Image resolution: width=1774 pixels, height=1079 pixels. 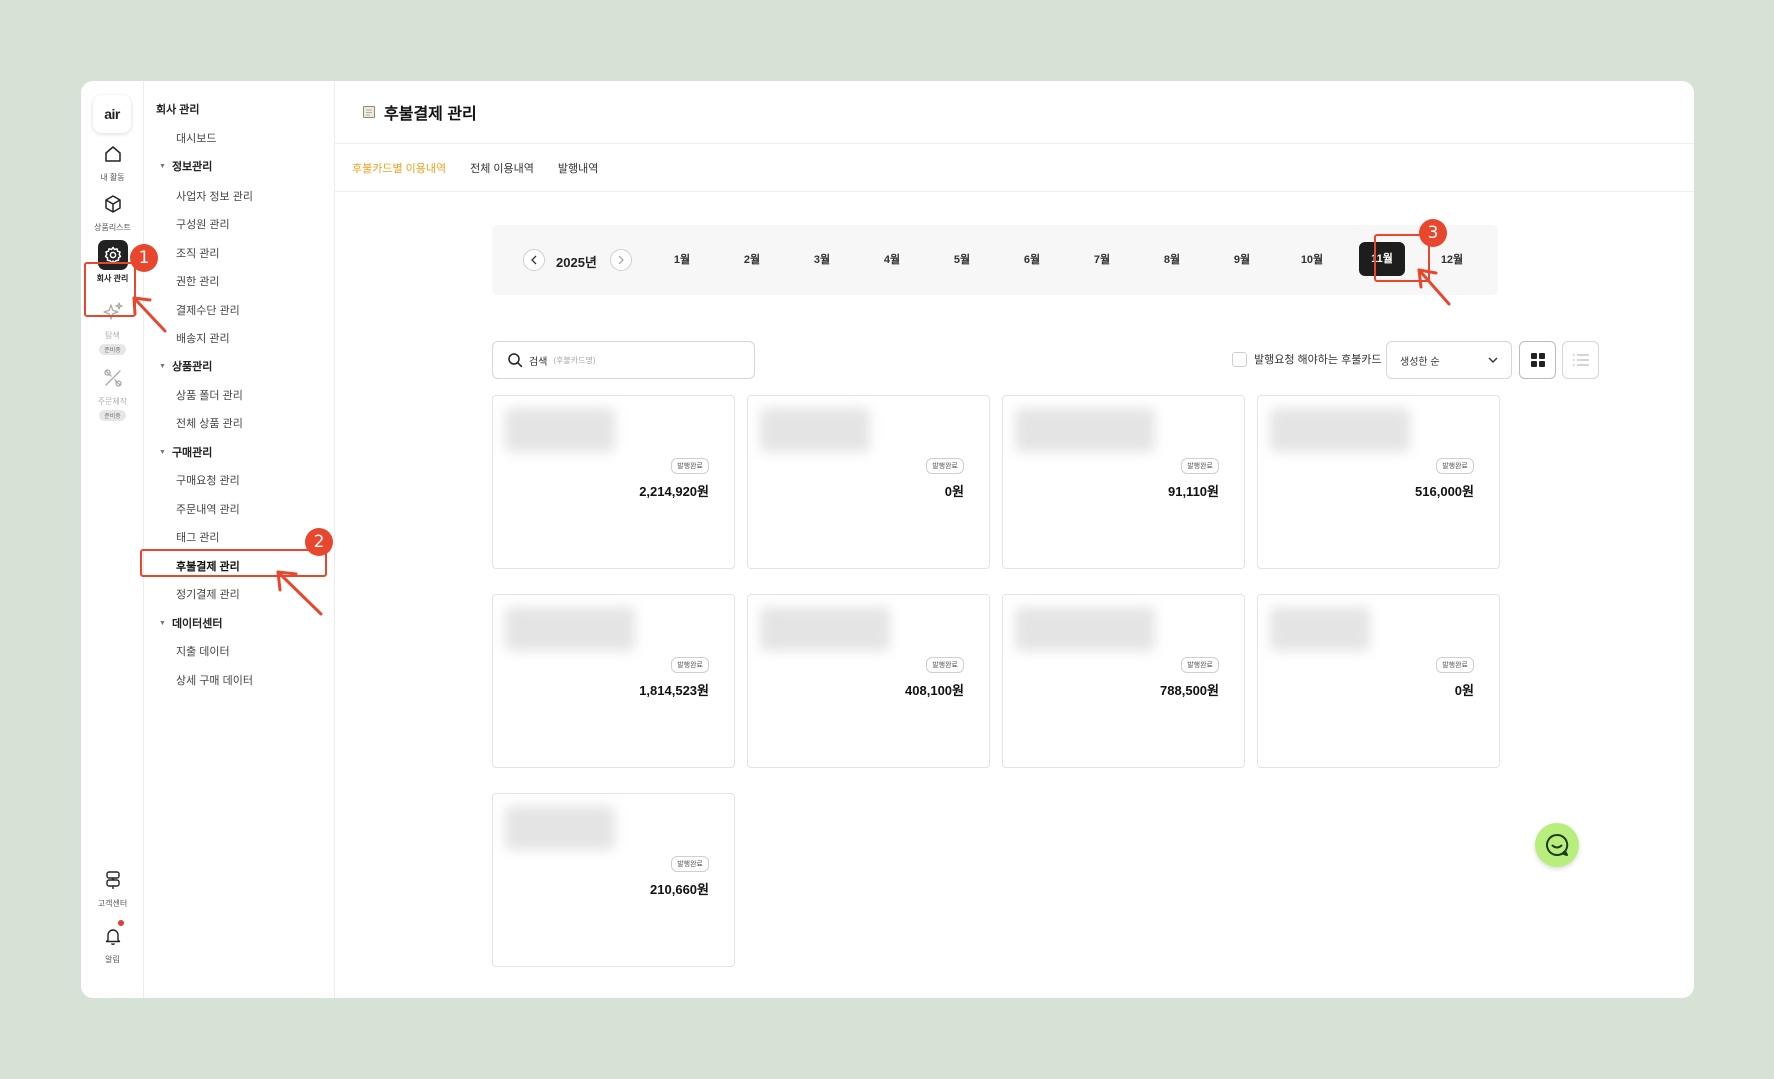 I want to click on menu-group-products: ▼ 상품관리, so click(x=185, y=366).